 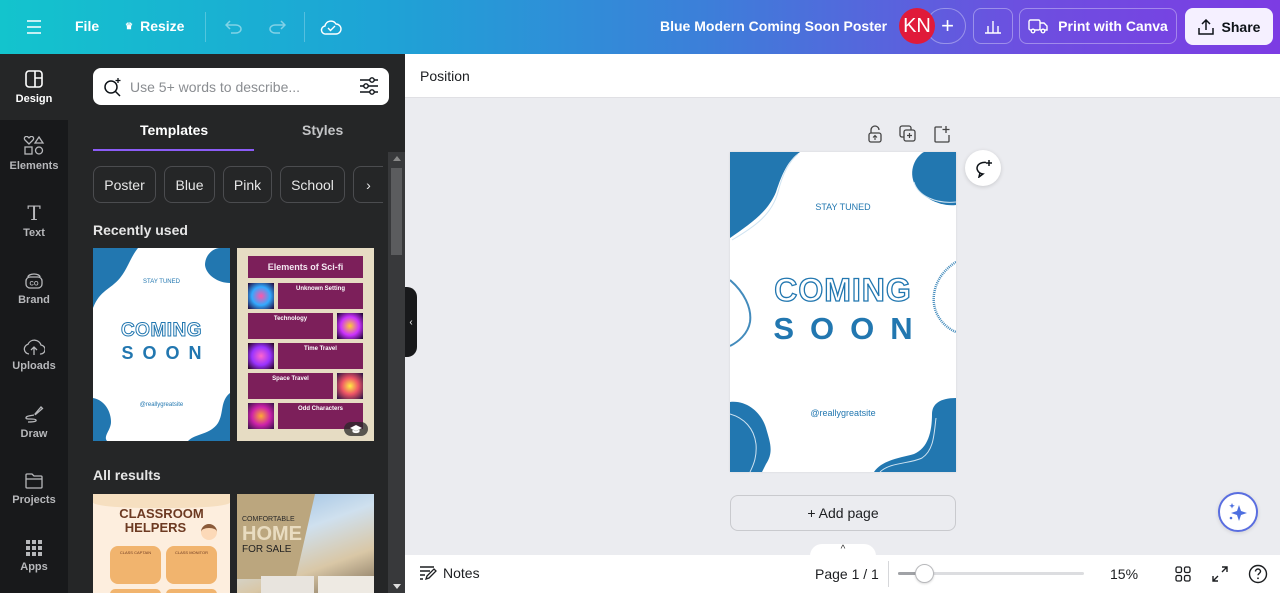 I want to click on rail-label: Projects, so click(x=34, y=500).